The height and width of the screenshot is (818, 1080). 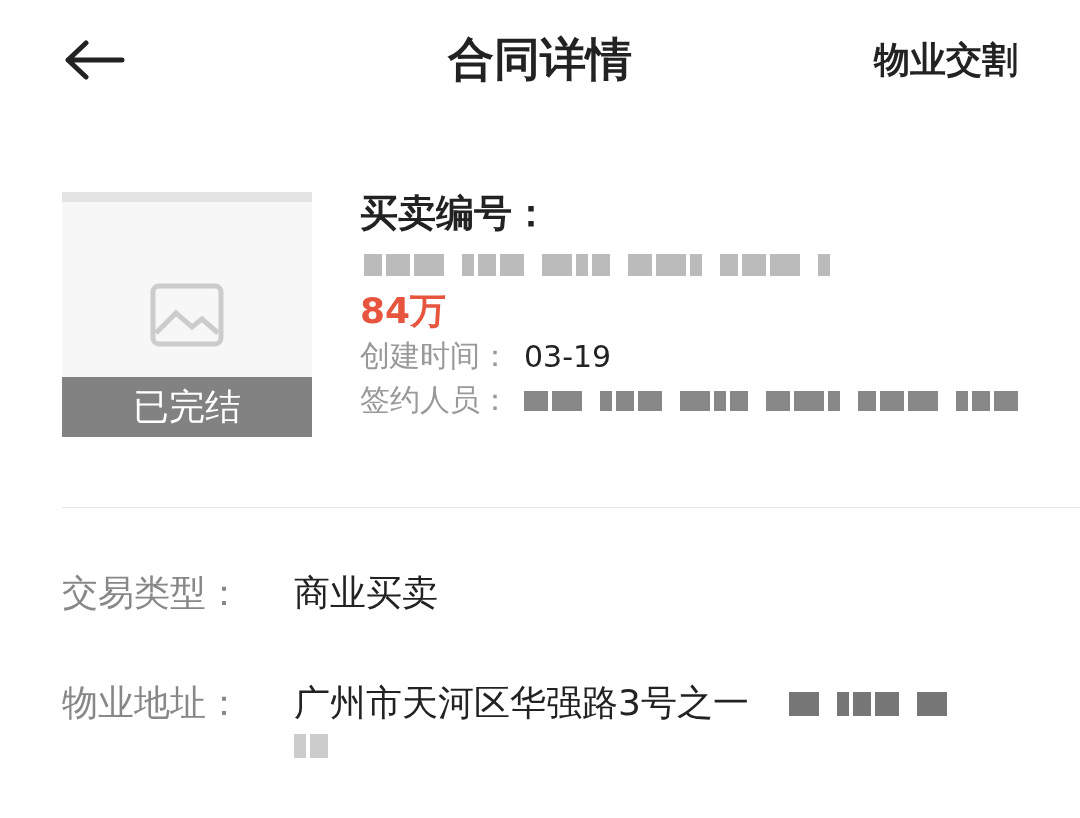 I want to click on page-title: 合同详情, so click(x=540, y=59).